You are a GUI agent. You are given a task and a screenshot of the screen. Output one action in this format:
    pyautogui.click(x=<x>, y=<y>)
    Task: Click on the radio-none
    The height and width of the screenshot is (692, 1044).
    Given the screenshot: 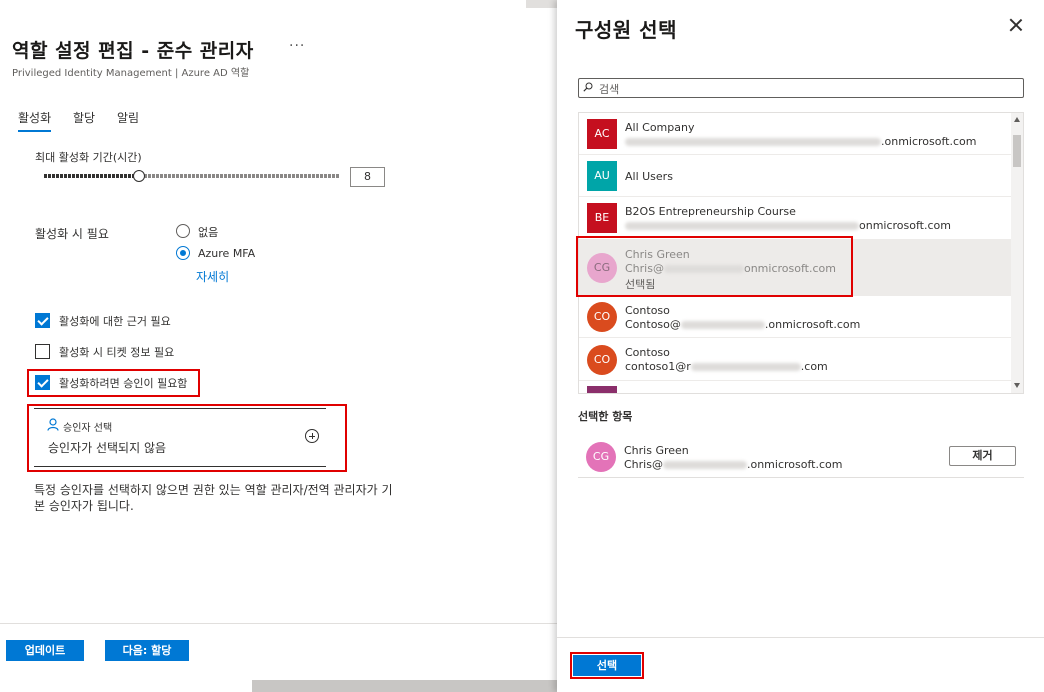 What is the action you would take?
    pyautogui.click(x=183, y=231)
    